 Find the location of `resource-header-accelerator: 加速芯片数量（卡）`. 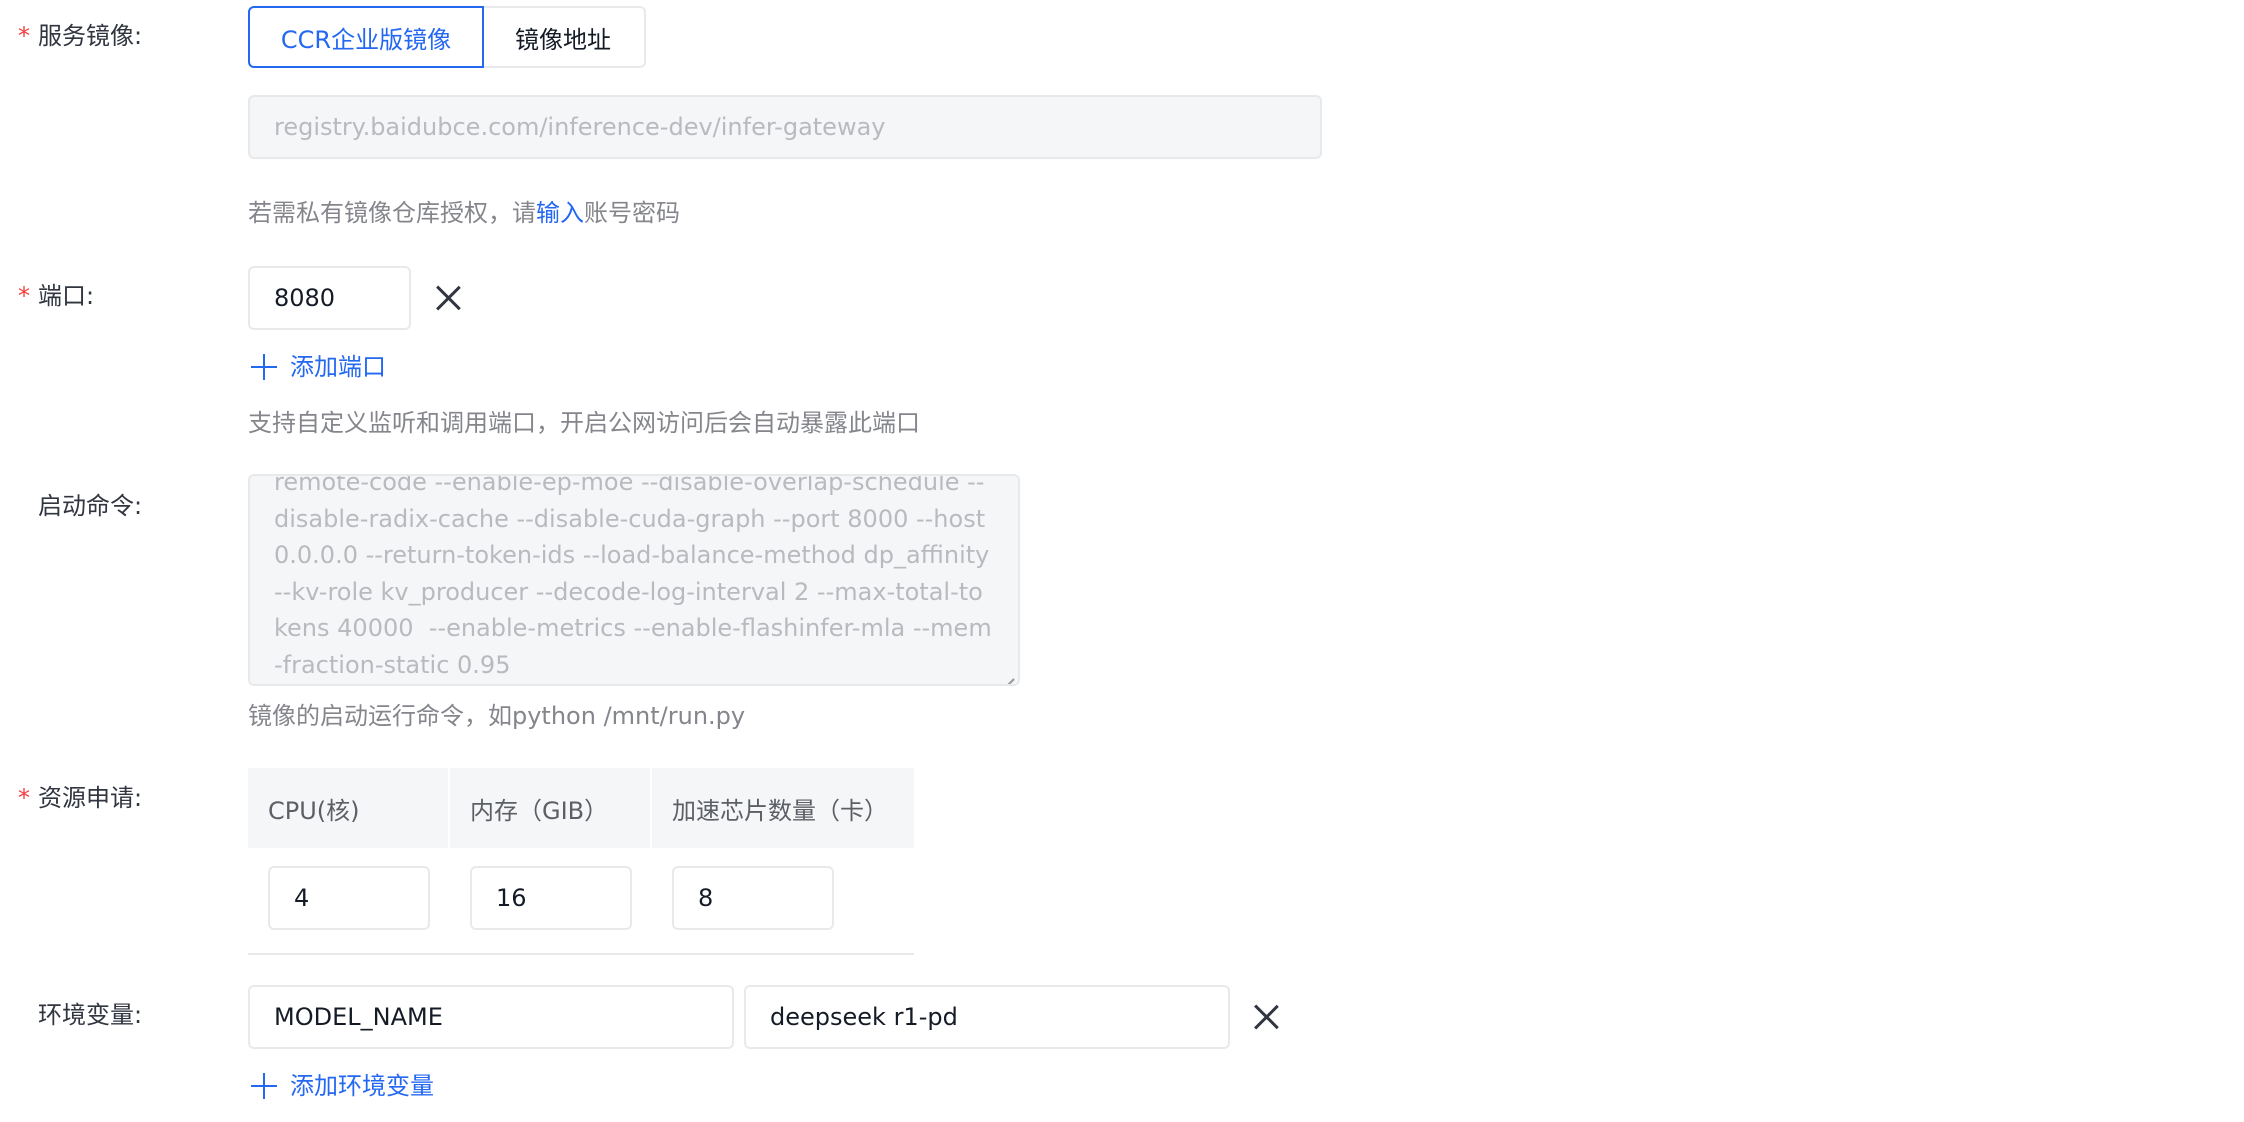

resource-header-accelerator: 加速芯片数量（卡） is located at coordinates (783, 808).